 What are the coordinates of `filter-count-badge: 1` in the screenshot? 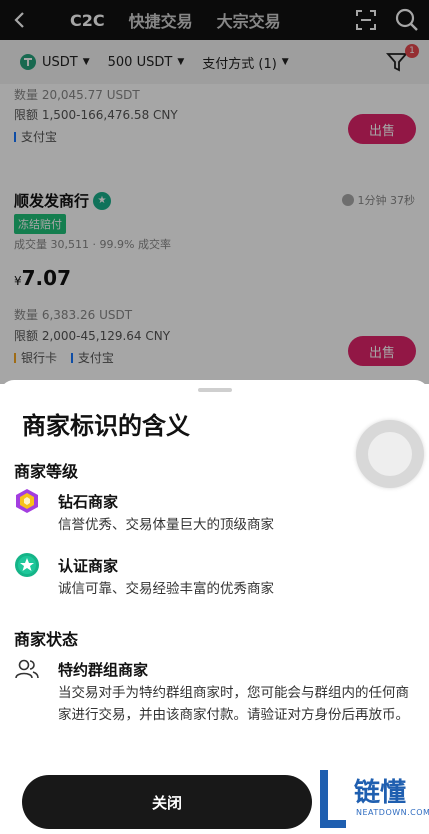 It's located at (412, 51).